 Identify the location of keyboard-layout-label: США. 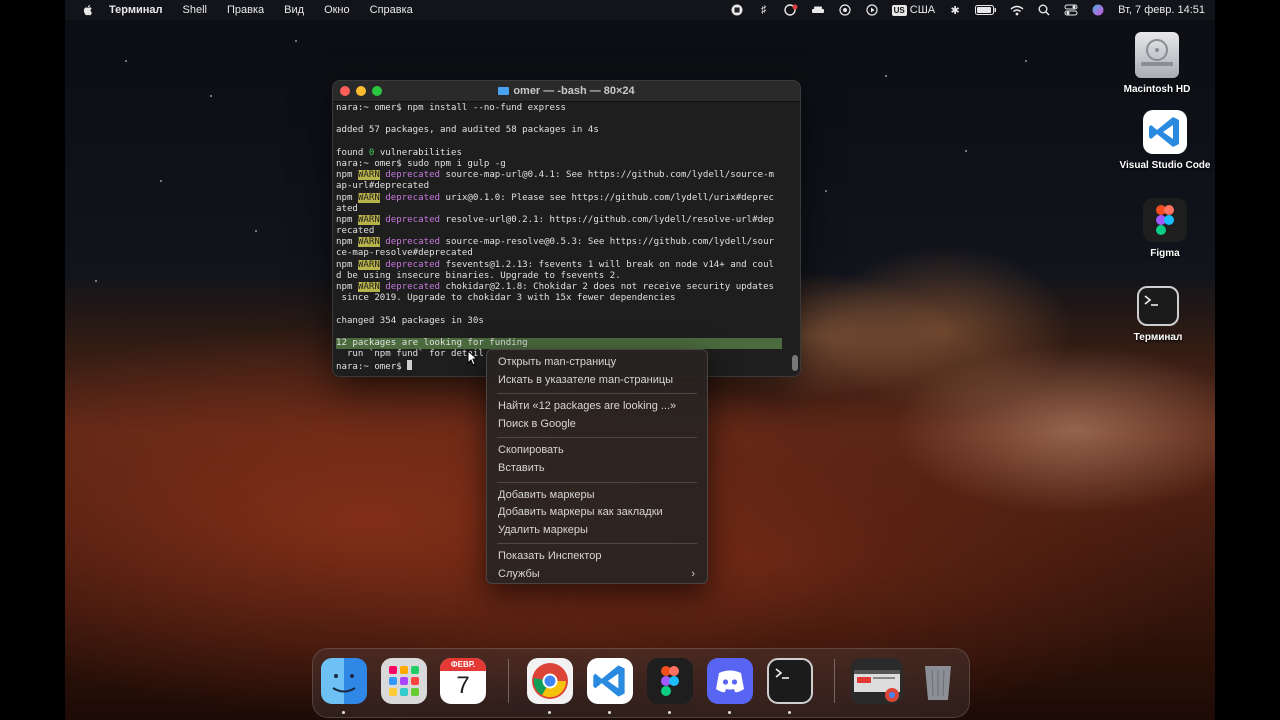
(922, 10).